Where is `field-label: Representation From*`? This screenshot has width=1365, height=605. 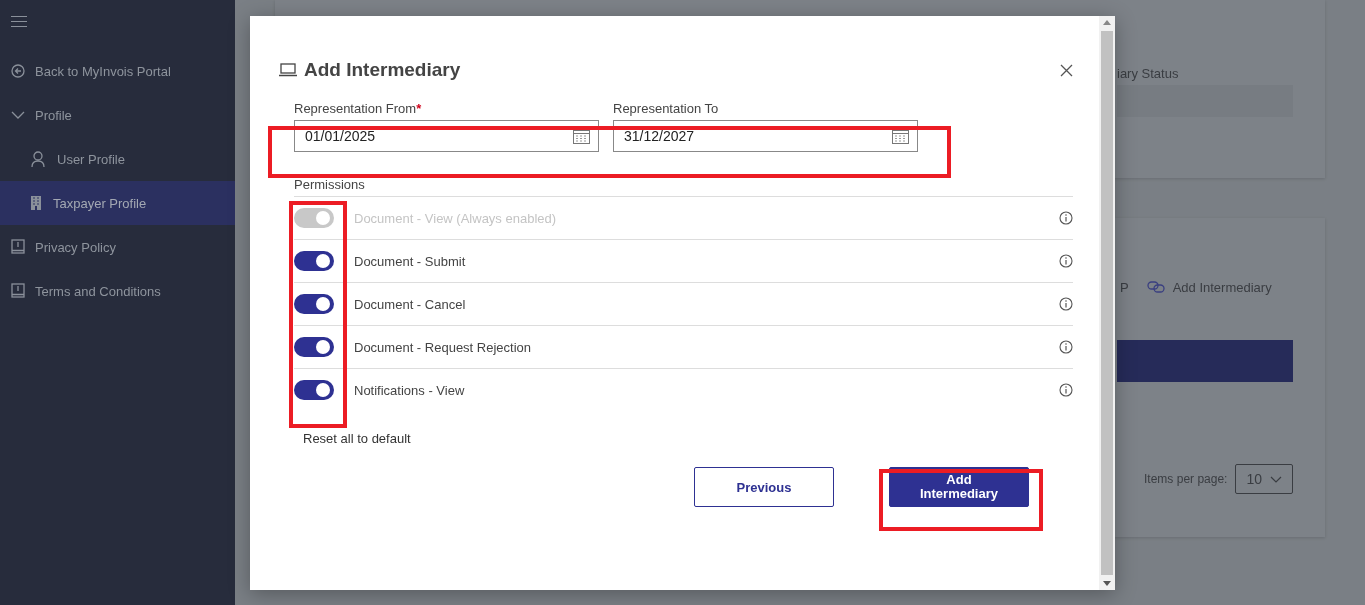
field-label: Representation From* is located at coordinates (358, 108).